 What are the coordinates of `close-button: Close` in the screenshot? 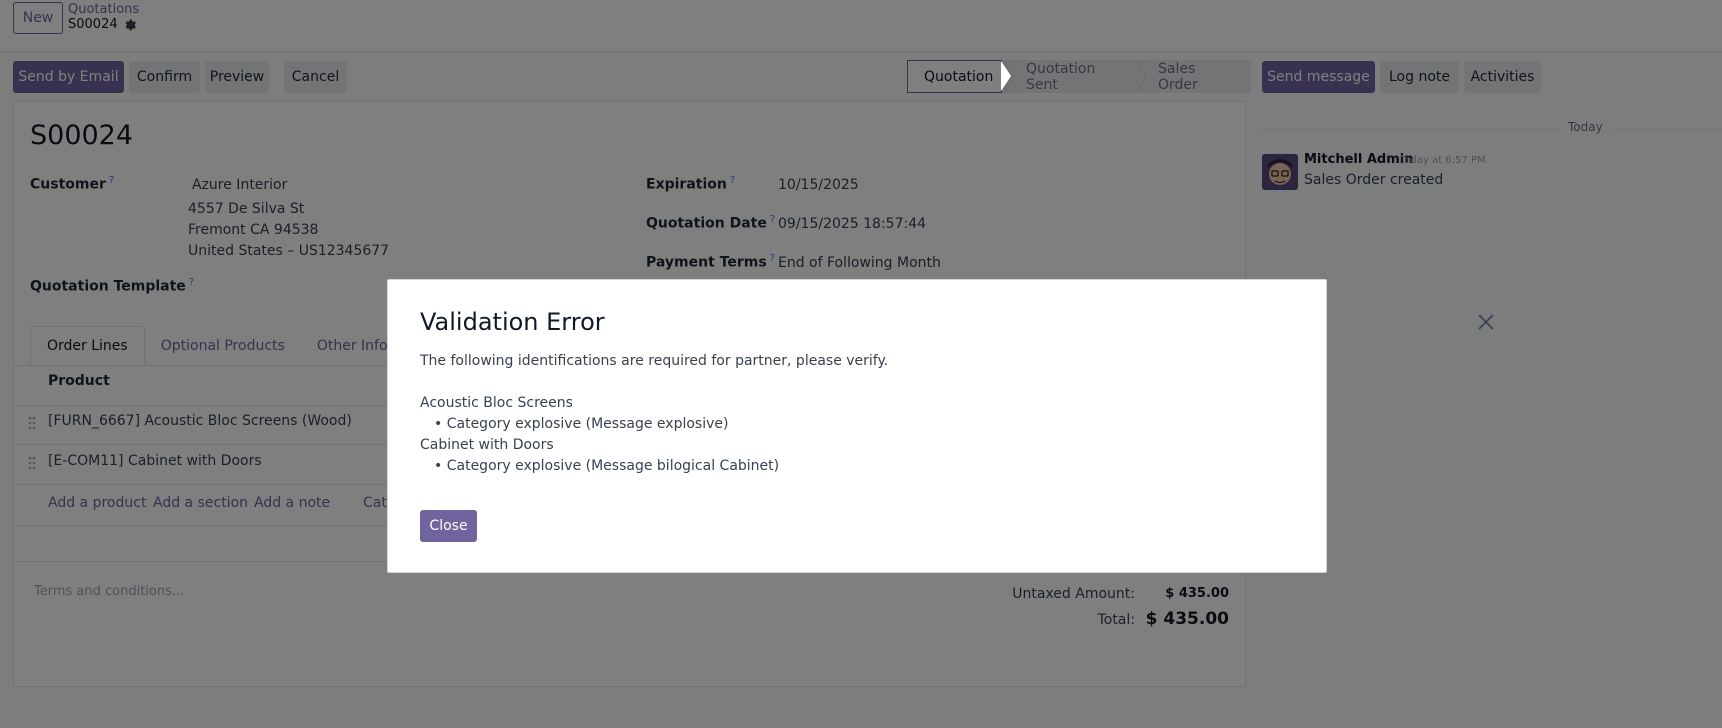 It's located at (448, 526).